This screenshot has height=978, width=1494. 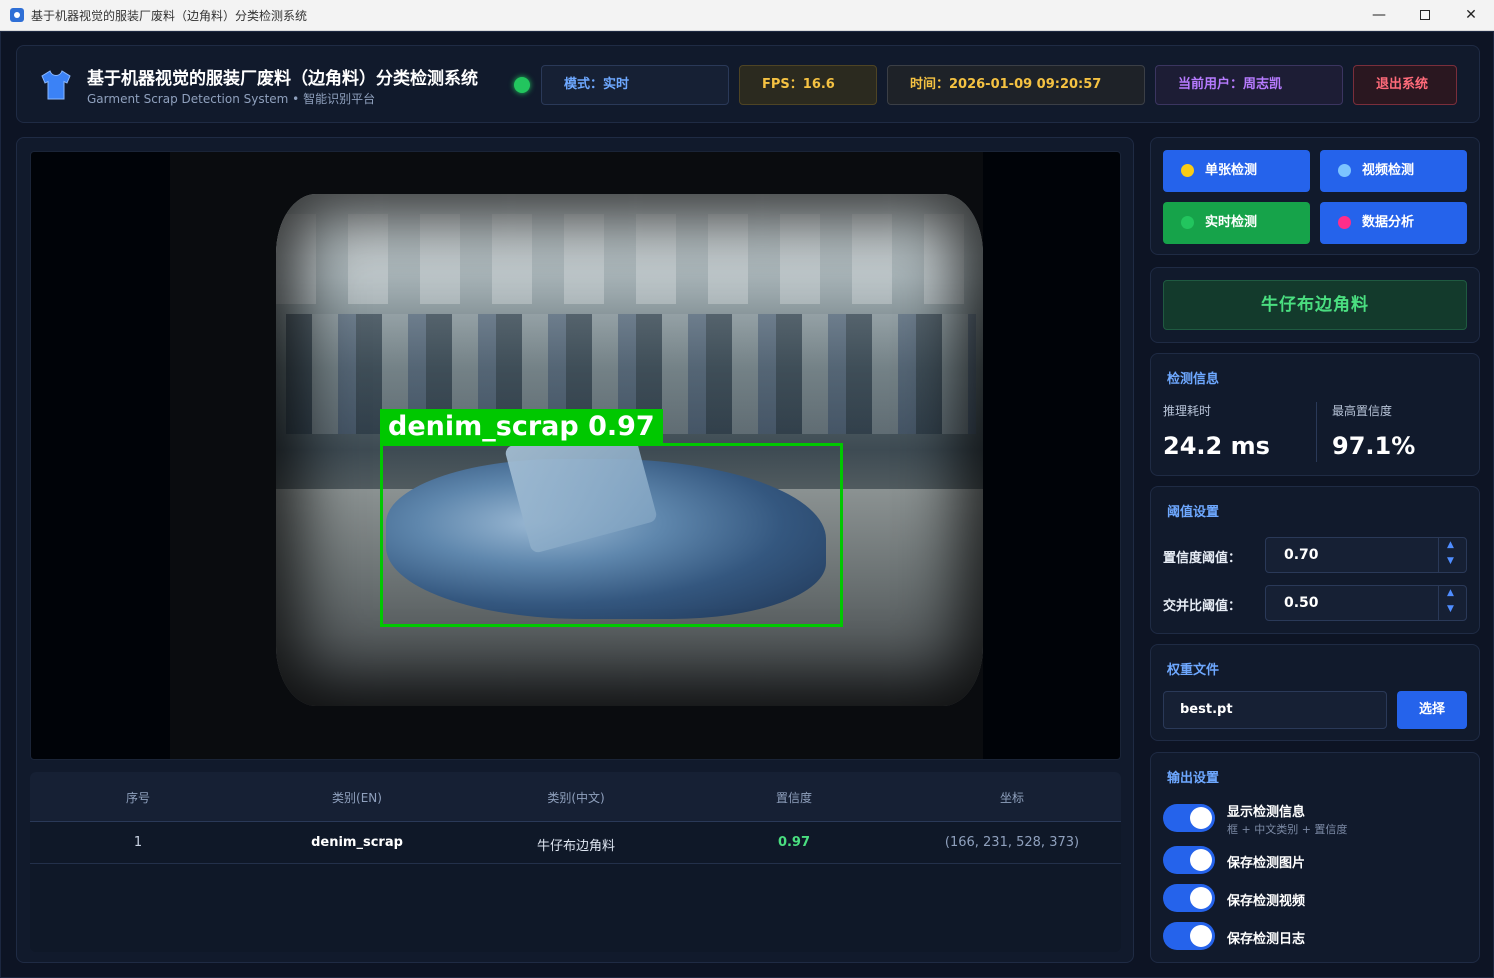 What do you see at coordinates (56, 85) in the screenshot?
I see `tshirt-icon` at bounding box center [56, 85].